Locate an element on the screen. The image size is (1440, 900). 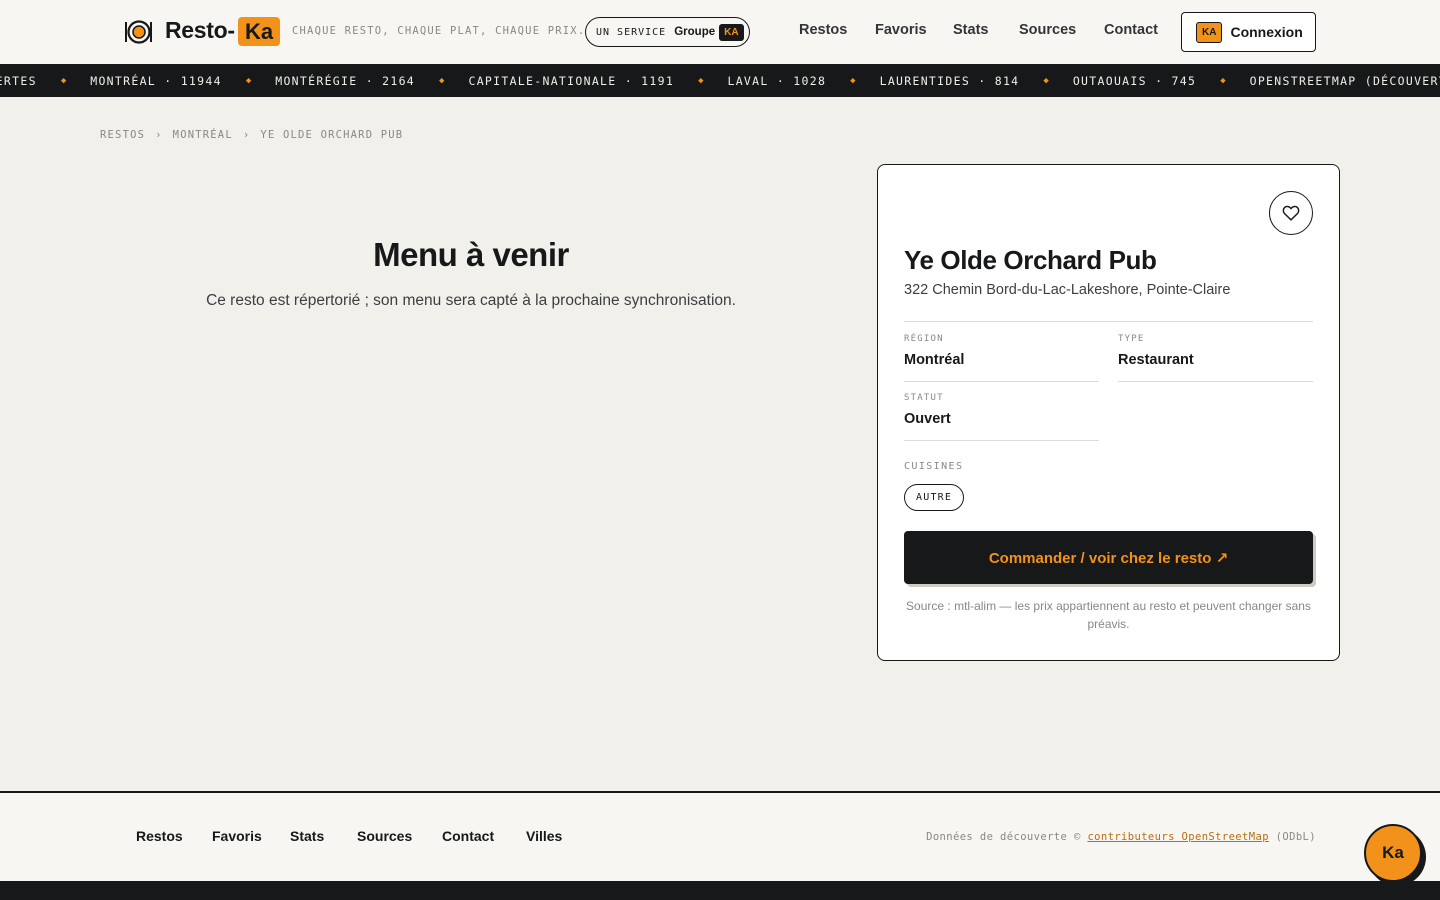
logo-text: Resto- is located at coordinates (200, 30).